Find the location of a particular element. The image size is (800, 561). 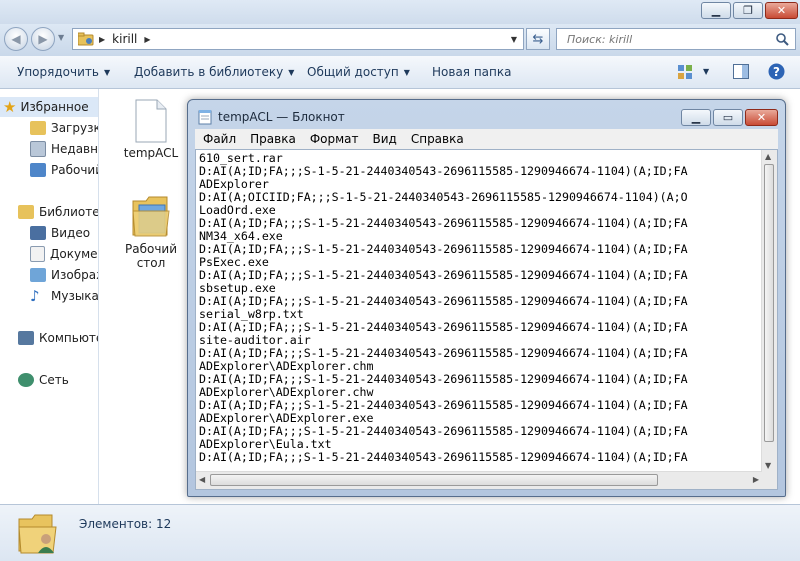

help-icon: ? is located at coordinates (776, 71).